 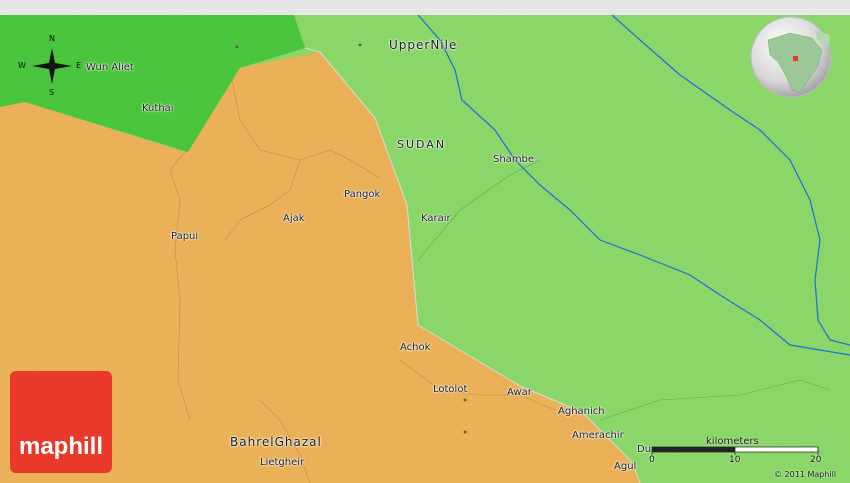 I want to click on town-label-agul: Agul, so click(x=625, y=466).